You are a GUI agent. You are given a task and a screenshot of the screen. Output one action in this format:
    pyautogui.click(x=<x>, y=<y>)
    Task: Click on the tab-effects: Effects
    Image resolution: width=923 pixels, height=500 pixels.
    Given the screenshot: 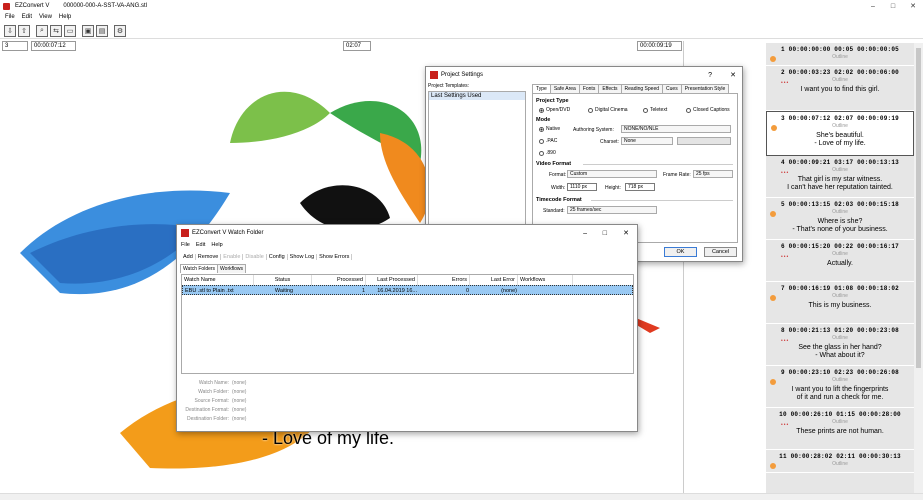 What is the action you would take?
    pyautogui.click(x=610, y=88)
    